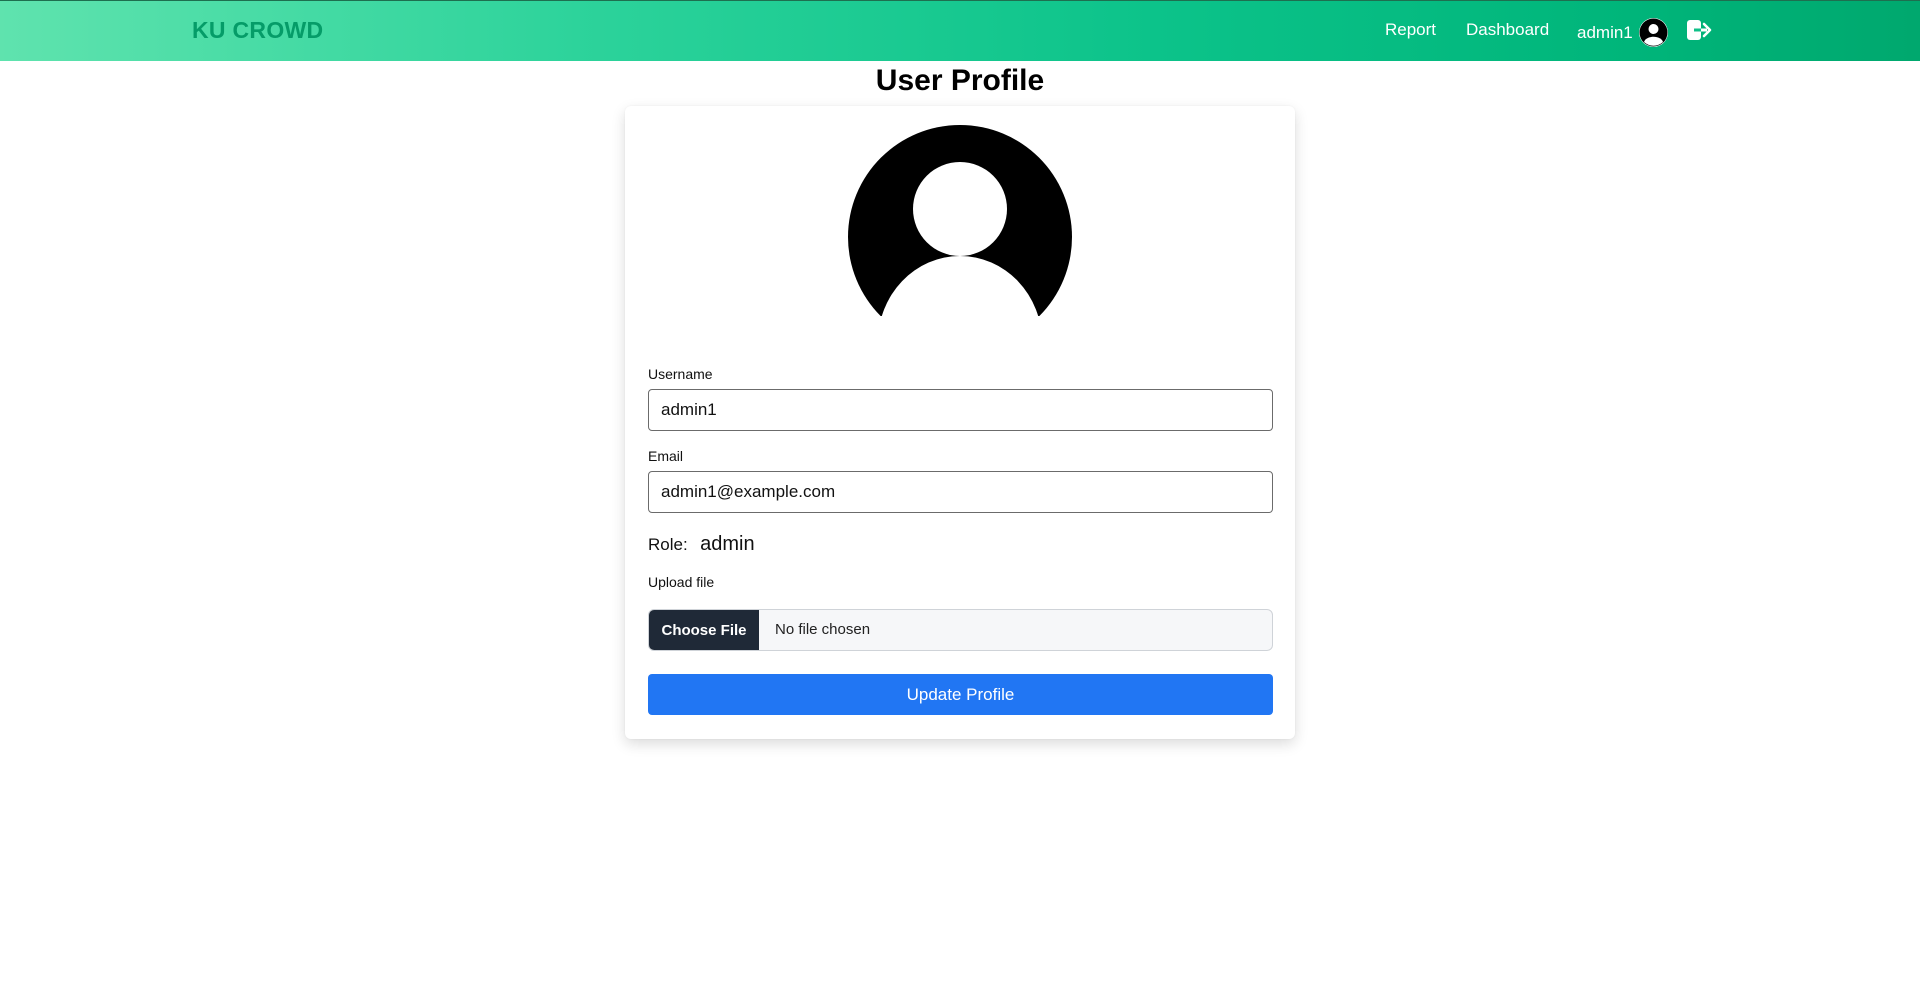 Image resolution: width=1920 pixels, height=993 pixels. Describe the element at coordinates (1410, 30) in the screenshot. I see `nav-link-report: Report` at that location.